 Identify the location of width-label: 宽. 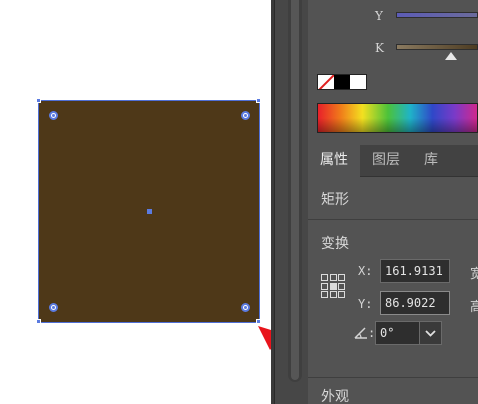
(474, 274).